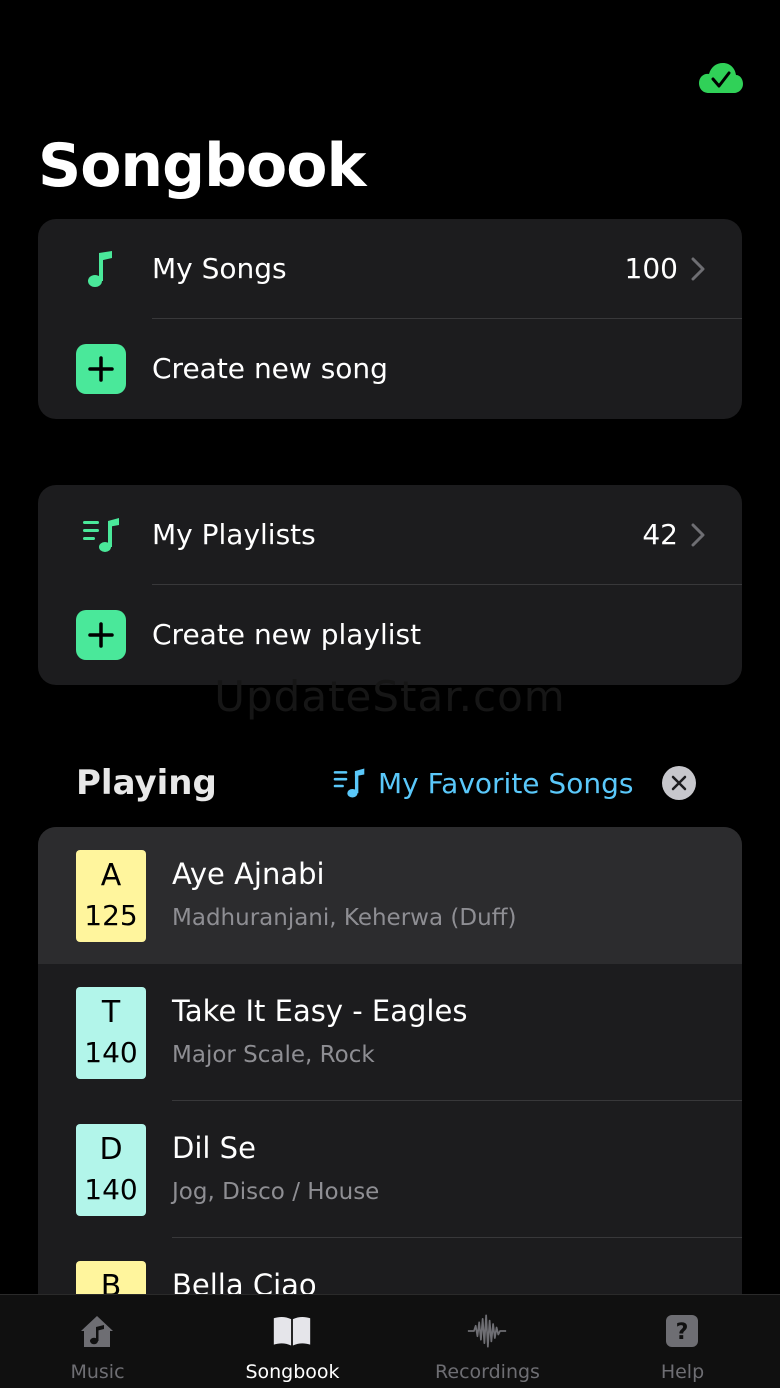 This screenshot has height=1388, width=780. Describe the element at coordinates (651, 268) in the screenshot. I see `my-songs-count: 100` at that location.